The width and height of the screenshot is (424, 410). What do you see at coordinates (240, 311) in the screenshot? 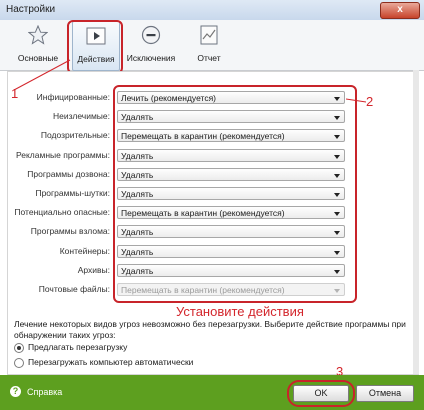
I see `annotation-hint: Установите действия` at bounding box center [240, 311].